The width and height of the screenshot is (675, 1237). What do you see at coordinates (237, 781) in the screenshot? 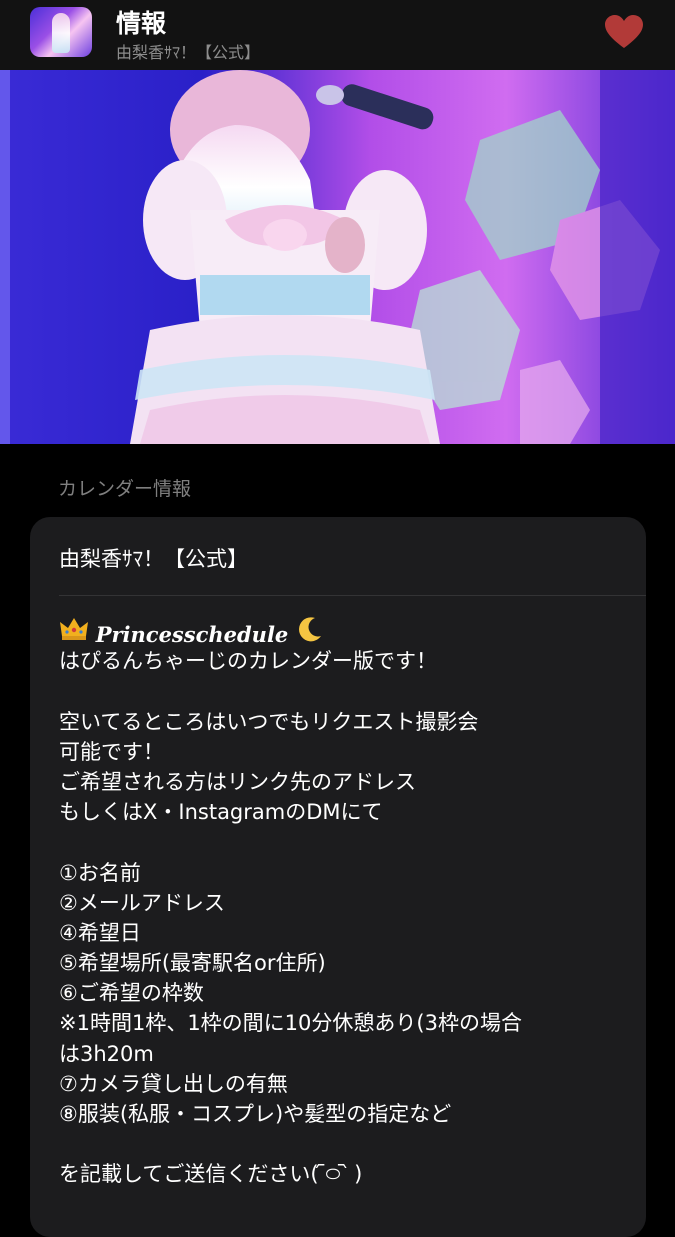
I see `description-line: ご希望される方はリンク先のアドレス` at bounding box center [237, 781].